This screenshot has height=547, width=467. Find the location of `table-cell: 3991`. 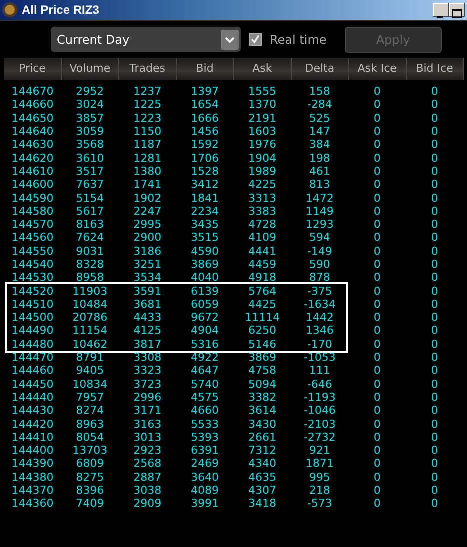

table-cell: 3991 is located at coordinates (205, 503).